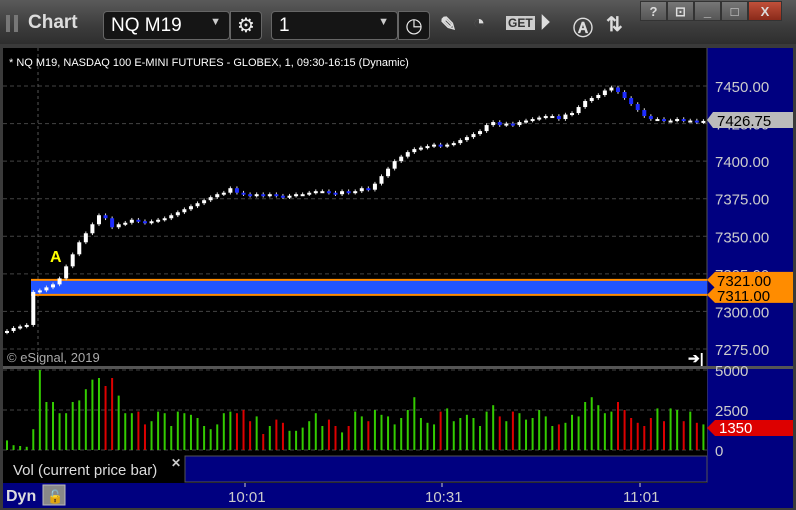  What do you see at coordinates (653, 11) in the screenshot?
I see `help-button: ?` at bounding box center [653, 11].